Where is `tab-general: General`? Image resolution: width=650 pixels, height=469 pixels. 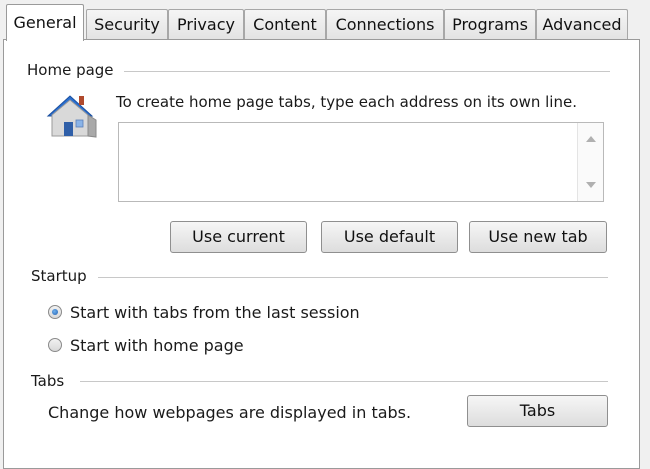
tab-general: General is located at coordinates (45, 22).